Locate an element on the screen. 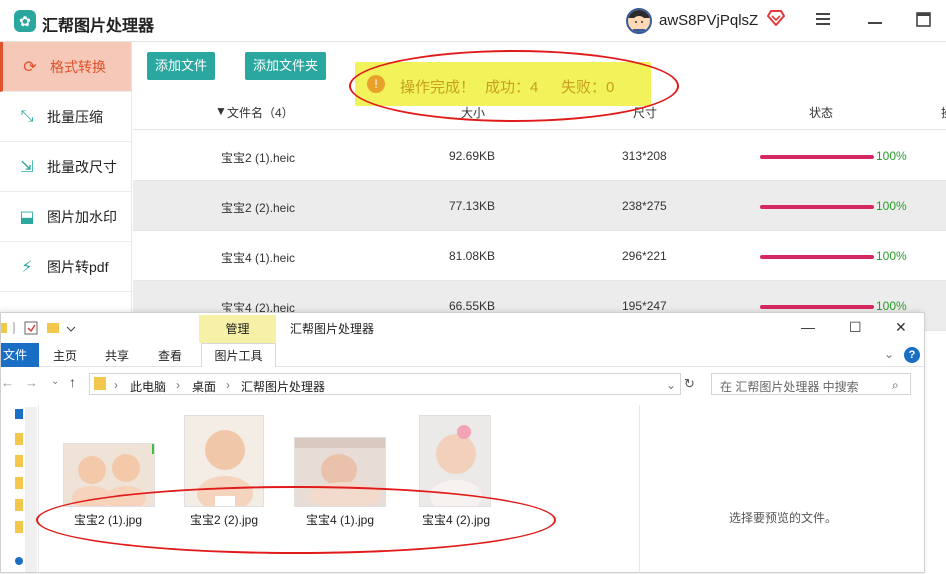 The height and width of the screenshot is (574, 946). app-title: 汇帮图片处理器 is located at coordinates (98, 26).